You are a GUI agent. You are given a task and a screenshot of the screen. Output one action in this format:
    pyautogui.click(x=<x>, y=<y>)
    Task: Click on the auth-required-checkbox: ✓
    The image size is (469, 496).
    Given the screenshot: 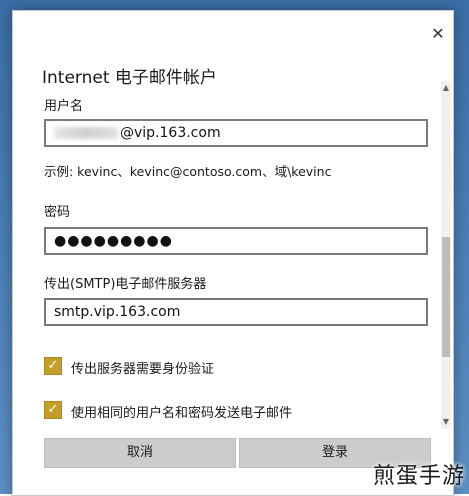 What is the action you would take?
    pyautogui.click(x=53, y=366)
    